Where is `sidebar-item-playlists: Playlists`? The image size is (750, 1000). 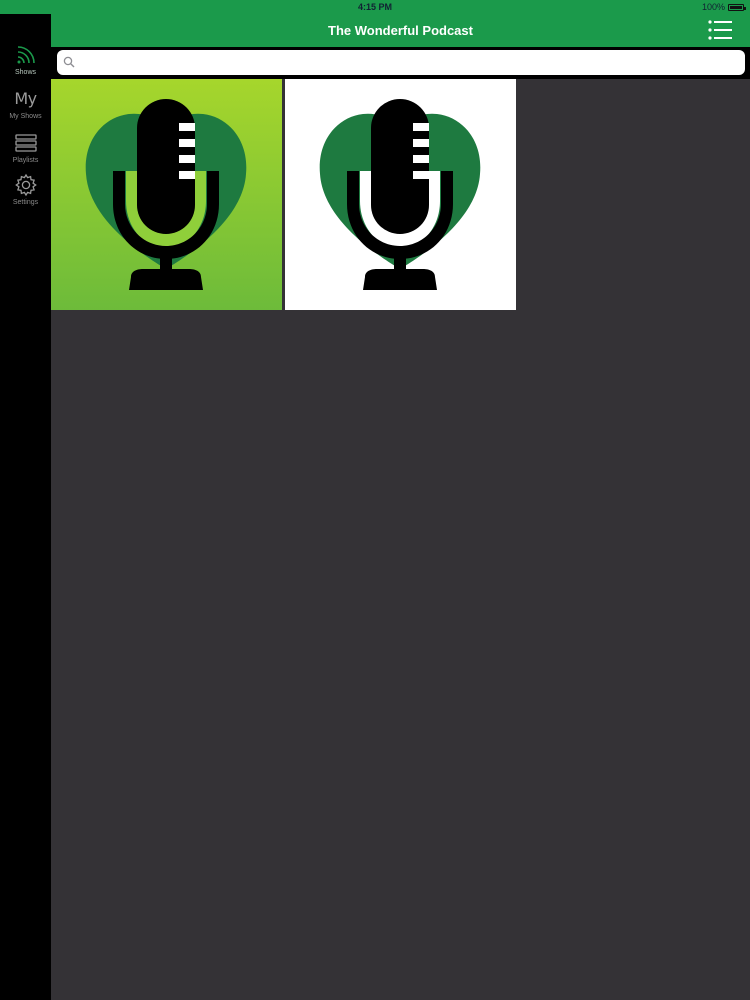
sidebar-item-playlists: Playlists is located at coordinates (25, 152).